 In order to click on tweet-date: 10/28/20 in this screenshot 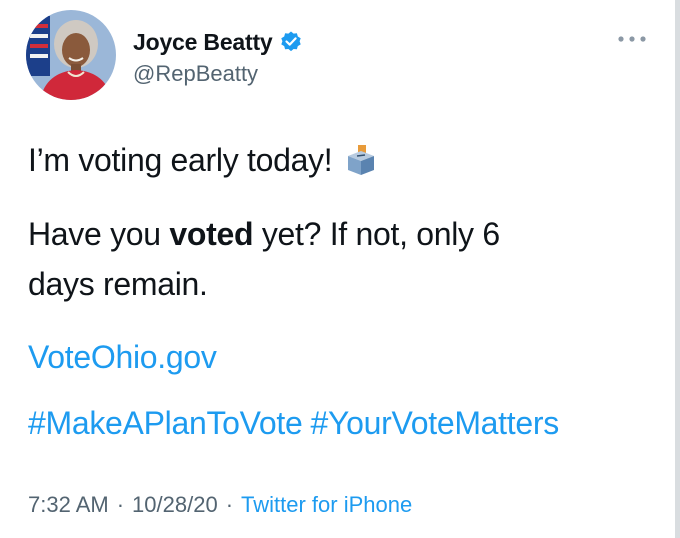, I will do `click(175, 504)`.